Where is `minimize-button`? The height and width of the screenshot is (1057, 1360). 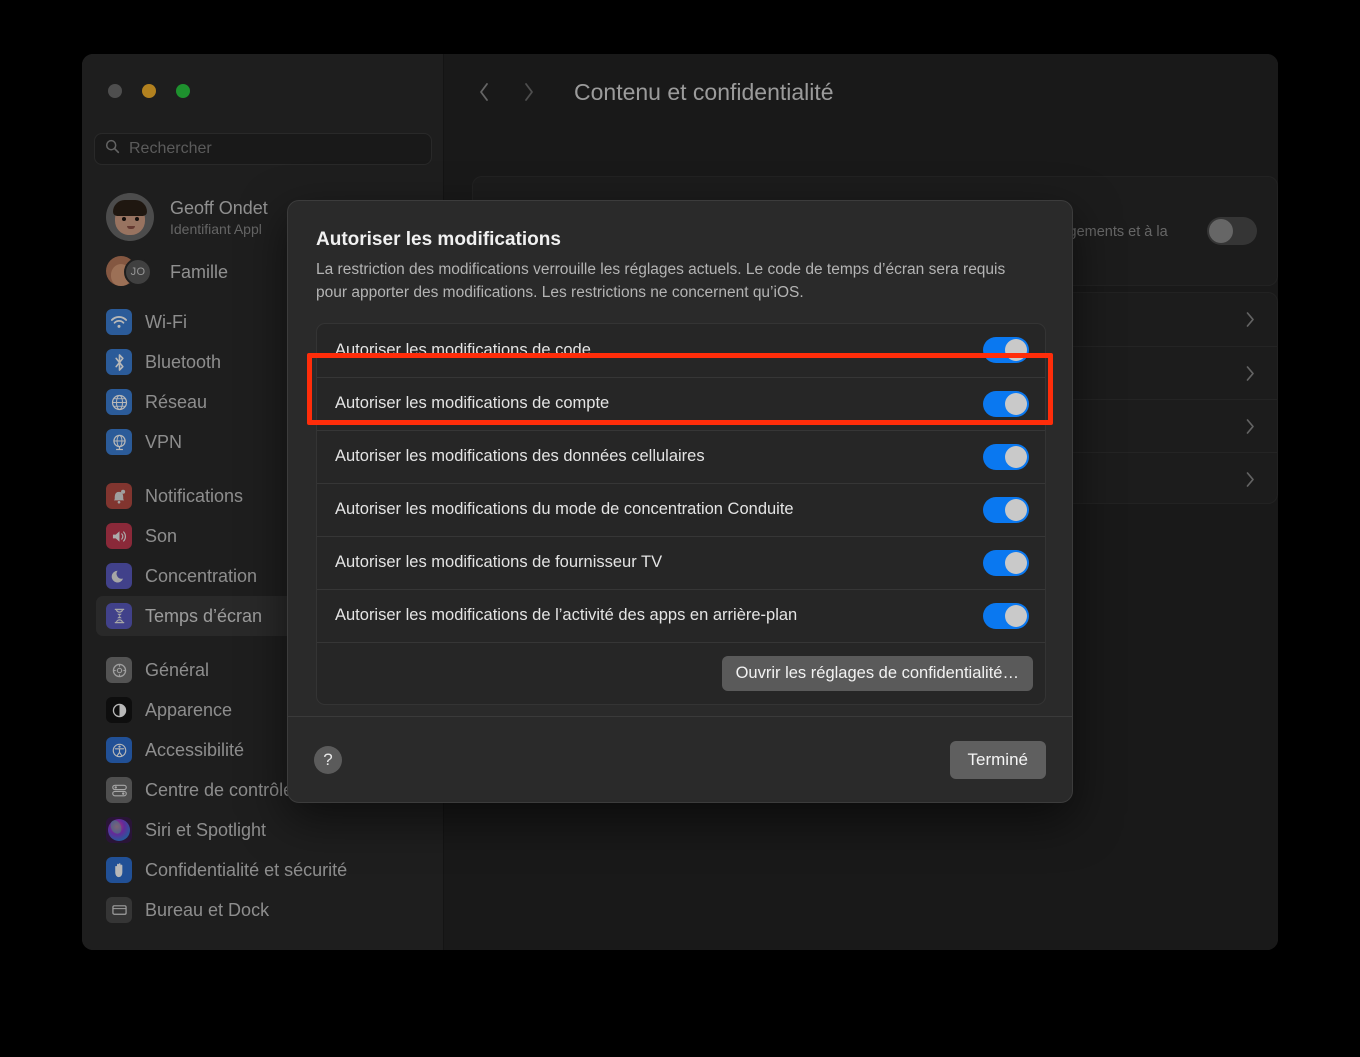 minimize-button is located at coordinates (149, 91).